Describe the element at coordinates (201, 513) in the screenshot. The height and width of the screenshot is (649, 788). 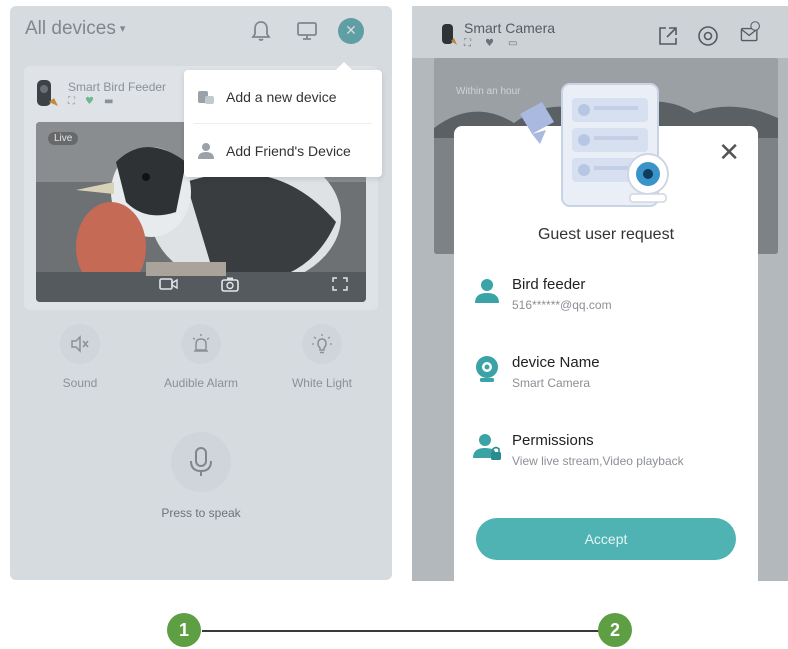
I see `press-to-speak-label: Press to speak` at that location.